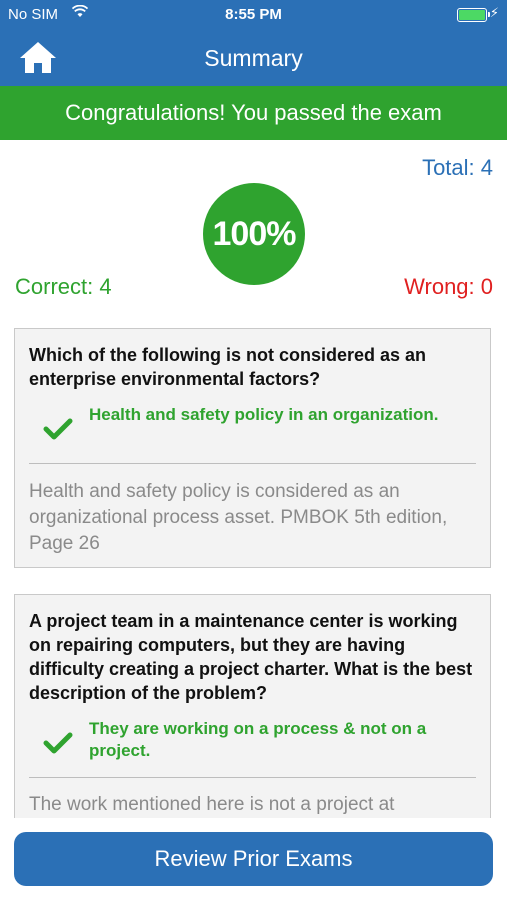 The height and width of the screenshot is (900, 507). What do you see at coordinates (448, 286) in the screenshot?
I see `wrong-count: Wrong: 0` at bounding box center [448, 286].